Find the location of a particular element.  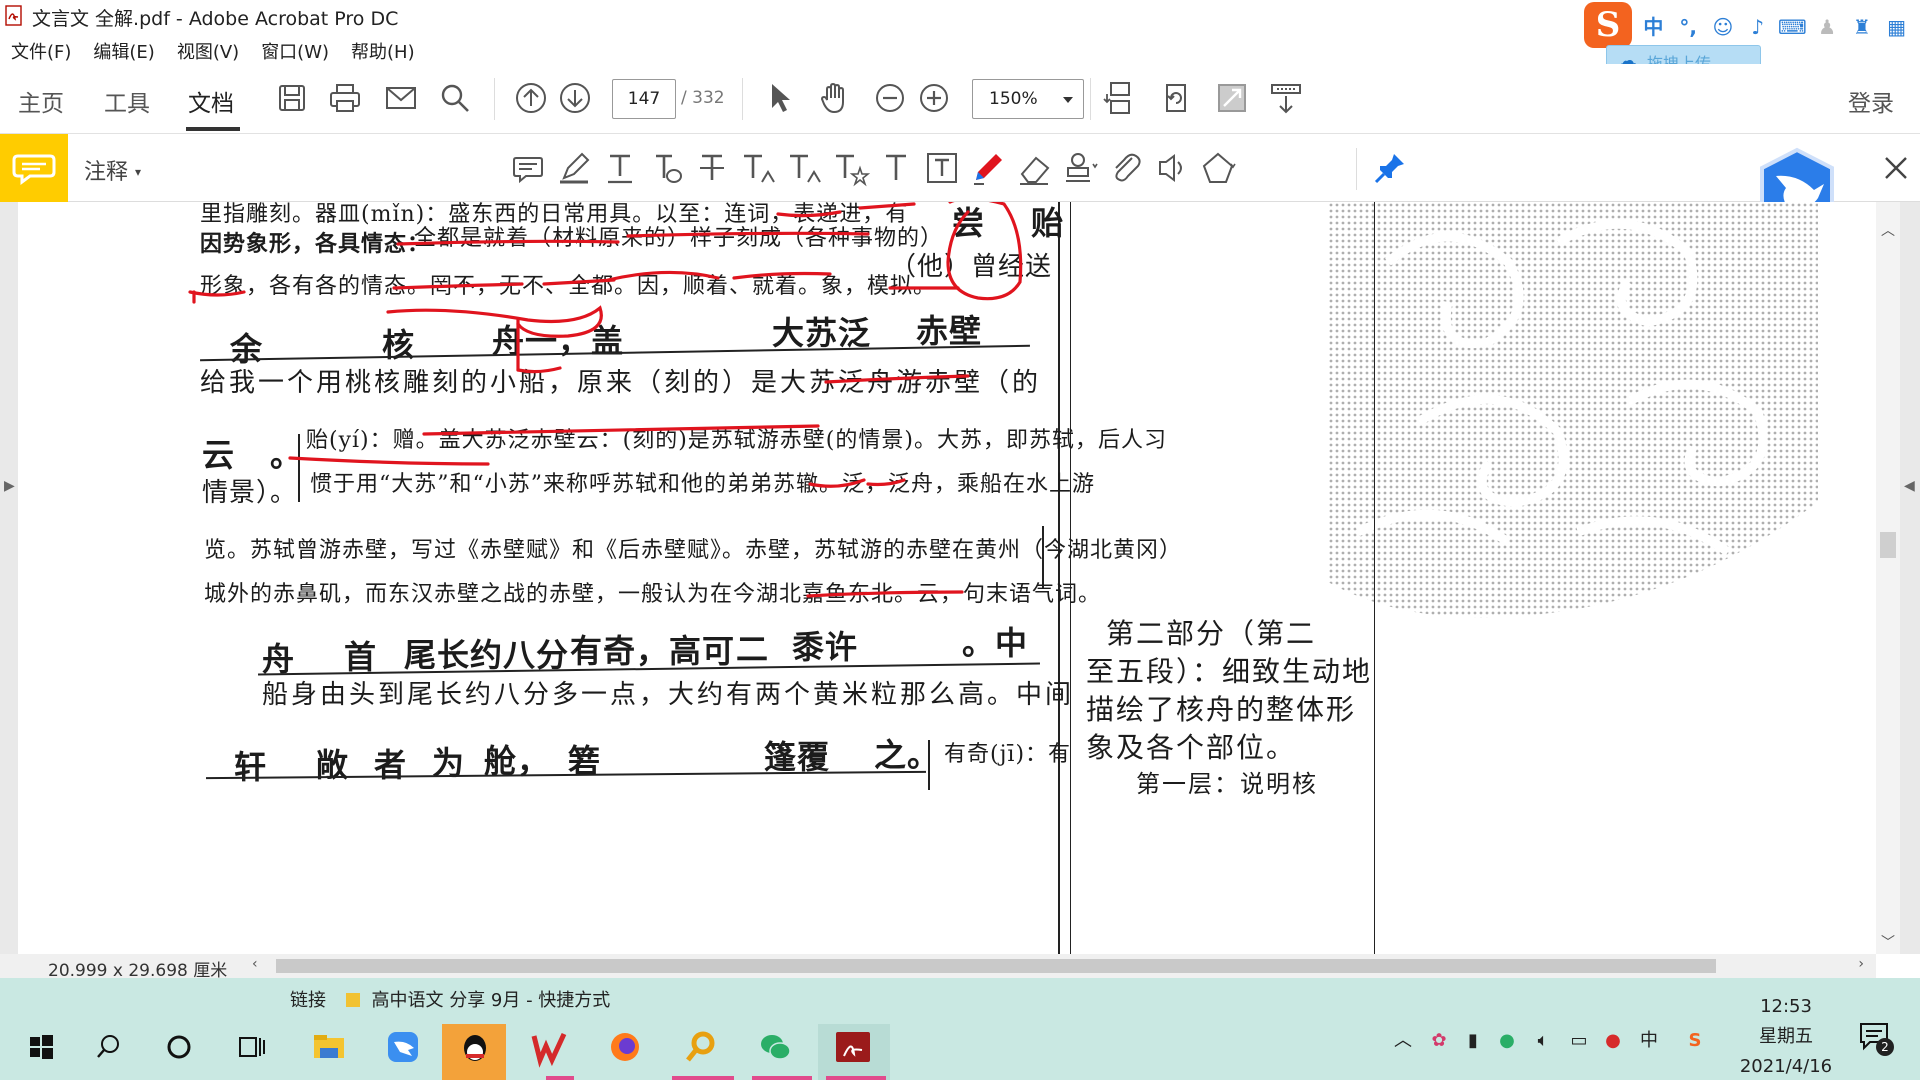

sogou-logo-icon: S is located at coordinates (1608, 25).